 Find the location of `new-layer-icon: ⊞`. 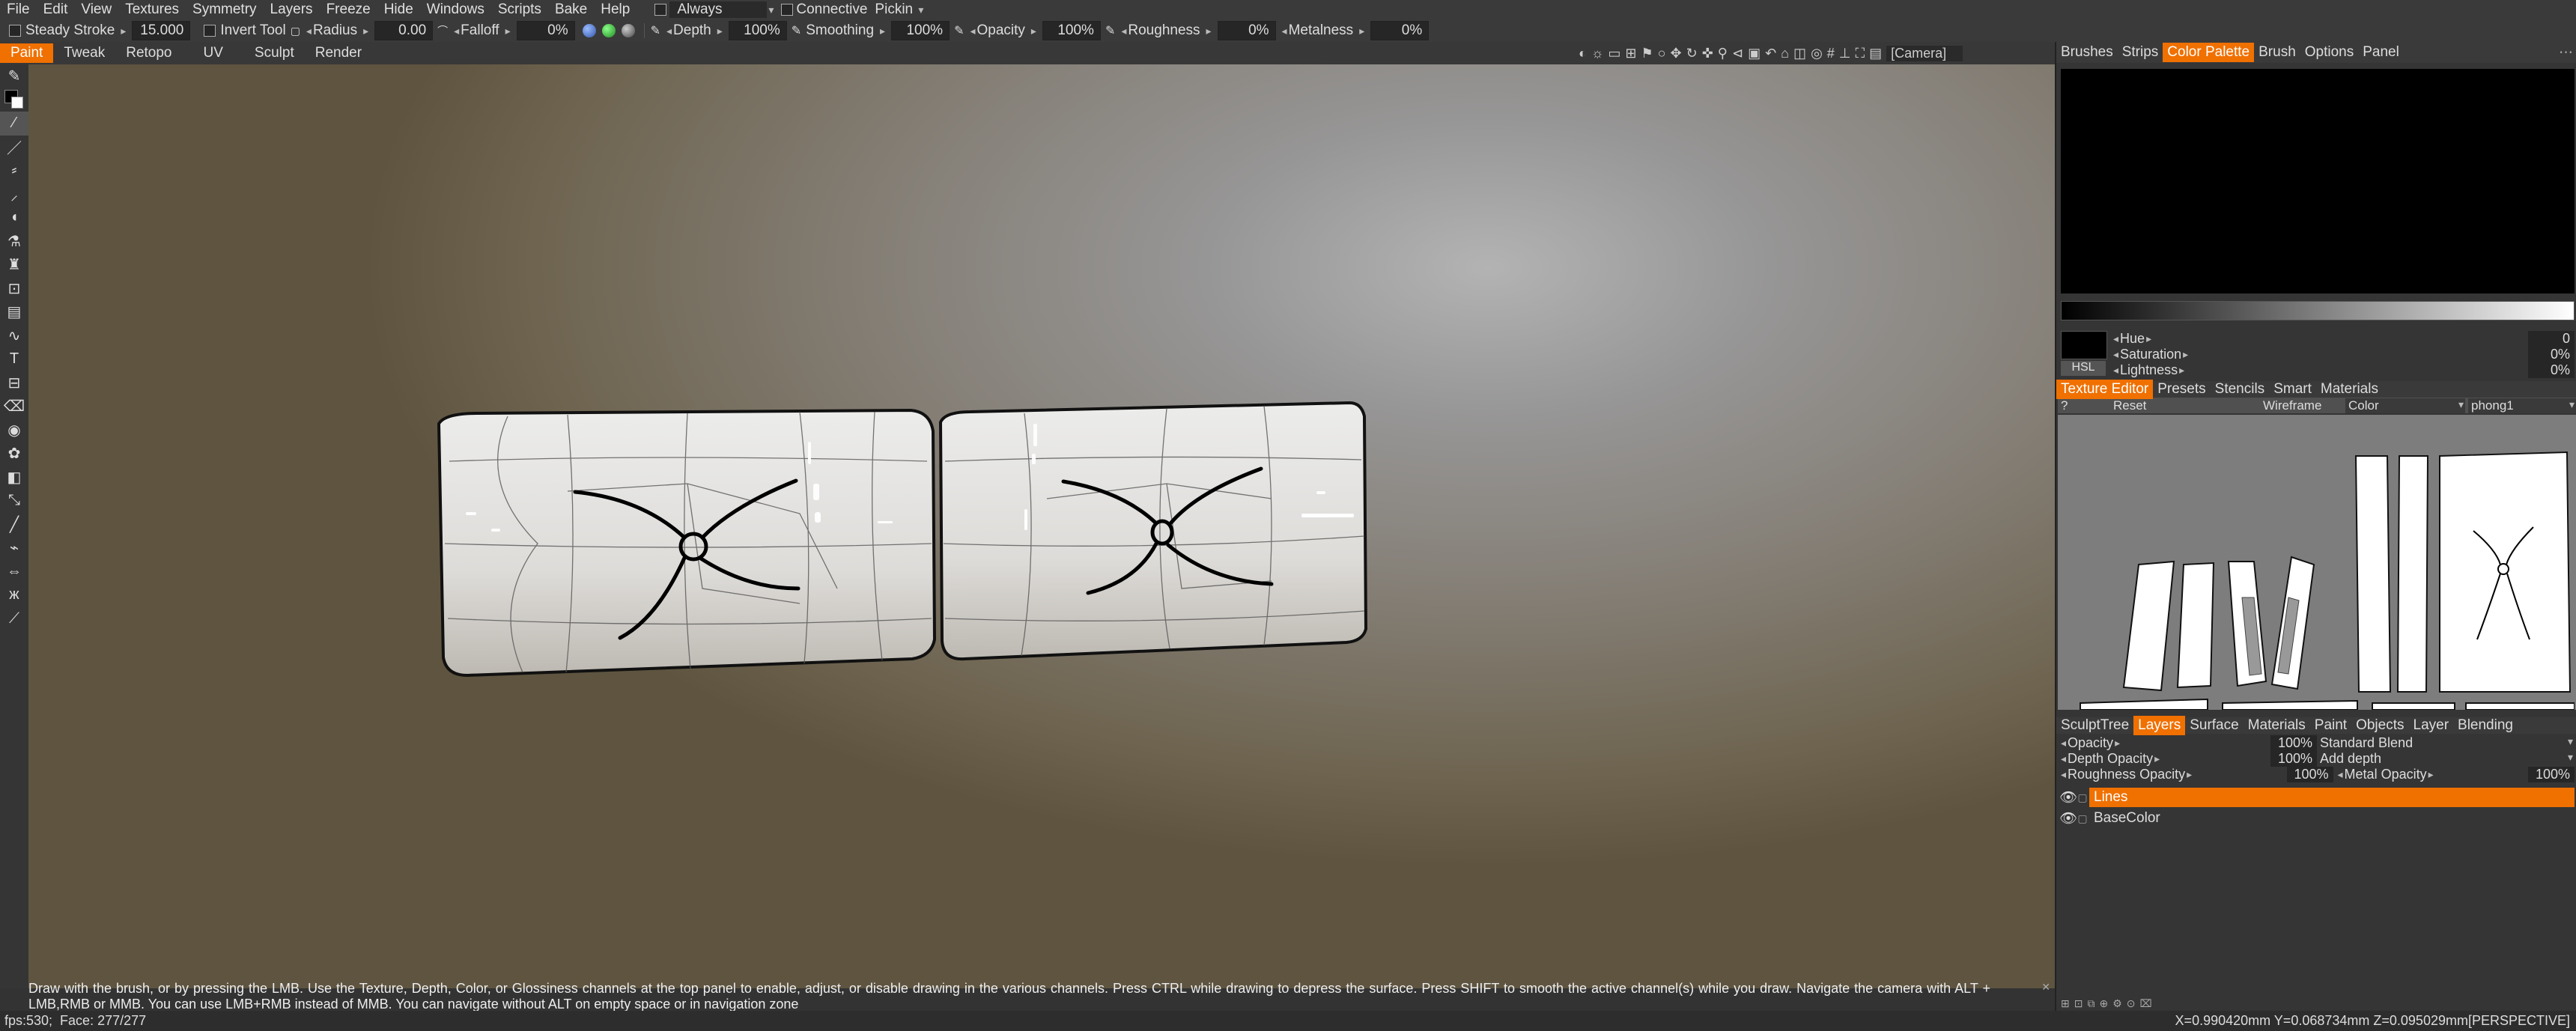

new-layer-icon: ⊞ is located at coordinates (2065, 1003).